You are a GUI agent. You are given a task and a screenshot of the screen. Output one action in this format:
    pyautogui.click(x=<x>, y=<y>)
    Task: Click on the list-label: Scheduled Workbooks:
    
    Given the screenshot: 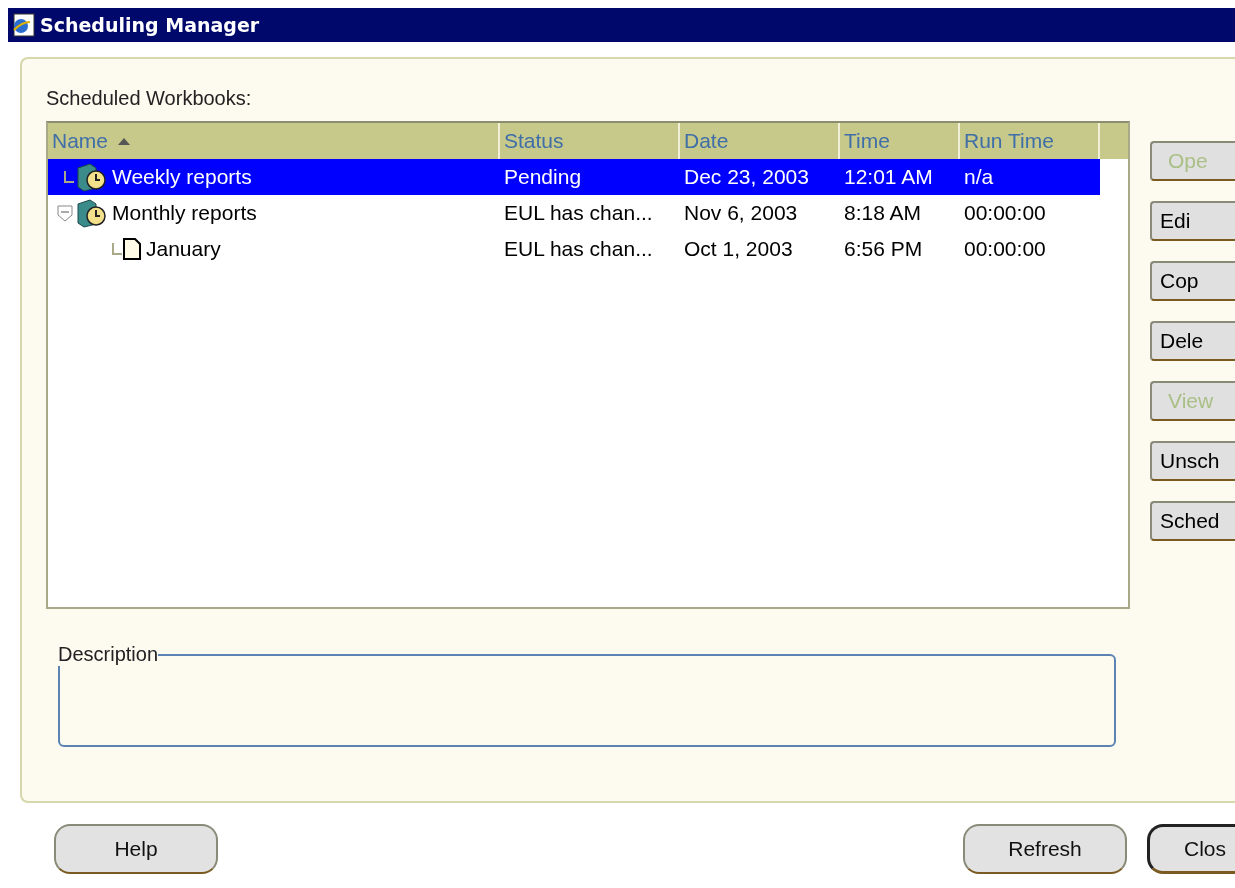 What is the action you would take?
    pyautogui.click(x=149, y=99)
    